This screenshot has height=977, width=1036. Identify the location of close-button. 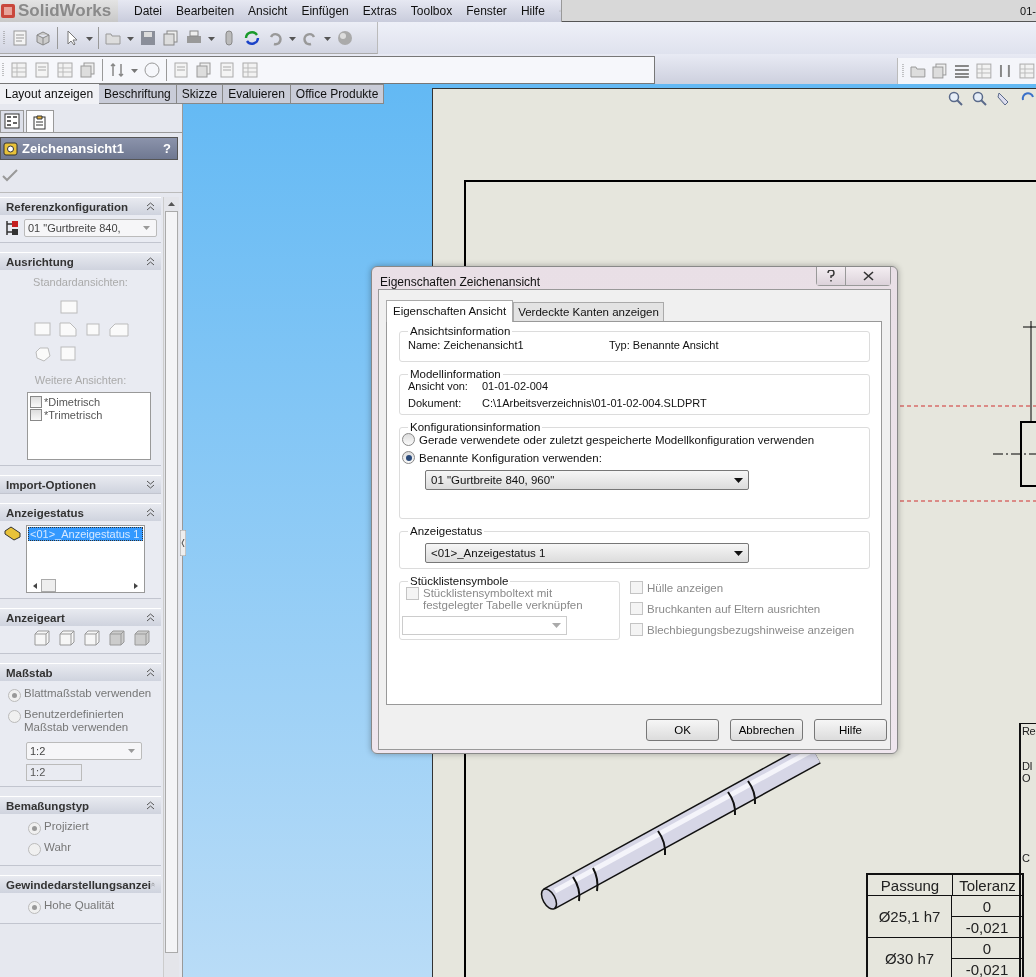
(867, 276).